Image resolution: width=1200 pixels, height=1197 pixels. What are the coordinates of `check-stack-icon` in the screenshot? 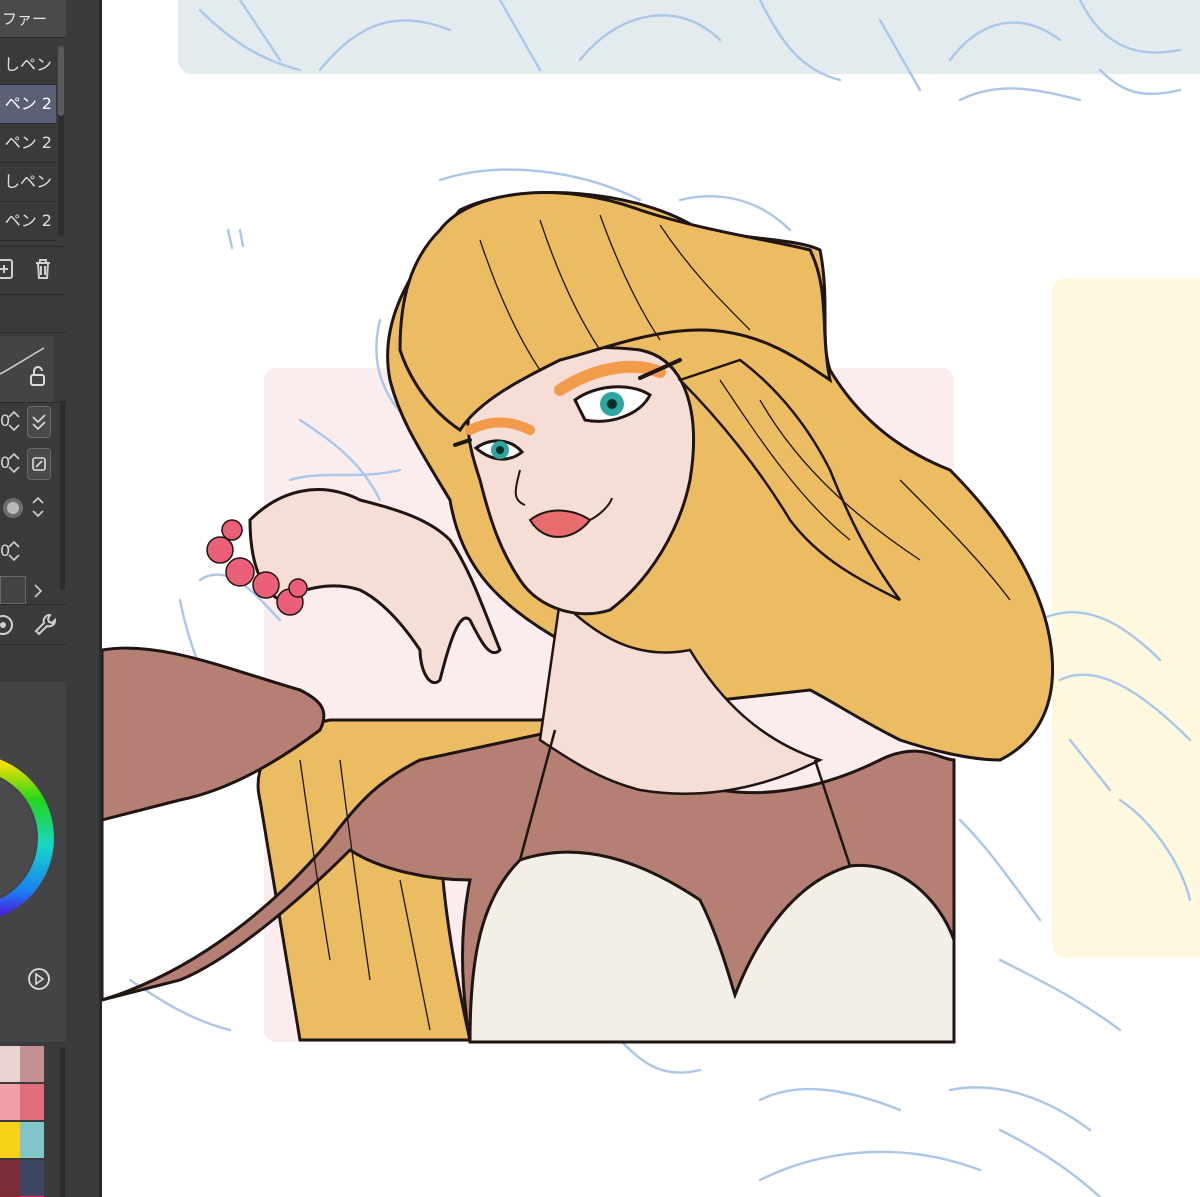 It's located at (39, 422).